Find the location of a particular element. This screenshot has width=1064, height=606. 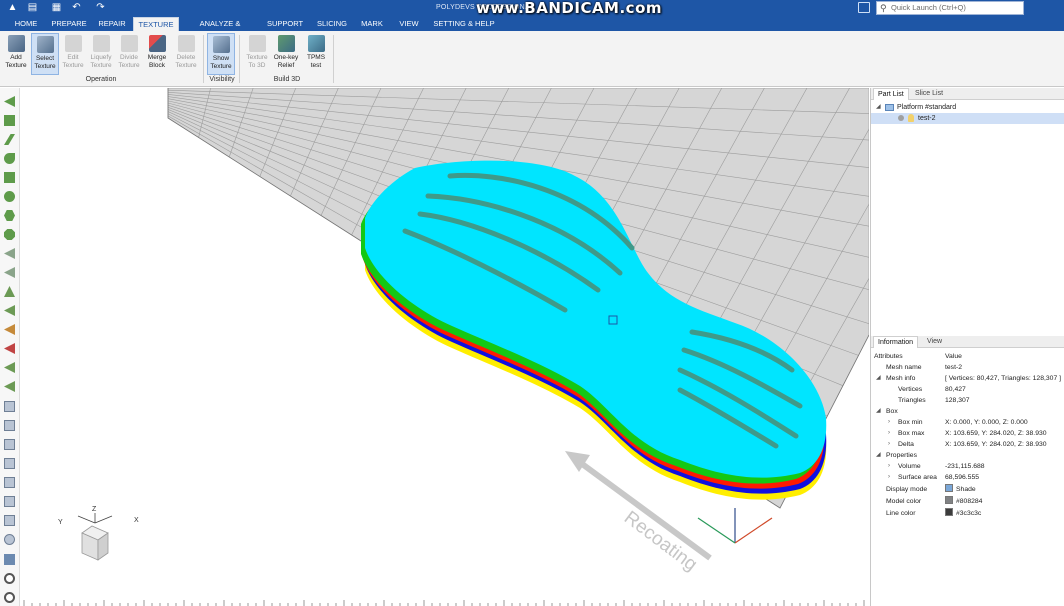

build-3d-group-label: Build 3D is located at coordinates (287, 79).